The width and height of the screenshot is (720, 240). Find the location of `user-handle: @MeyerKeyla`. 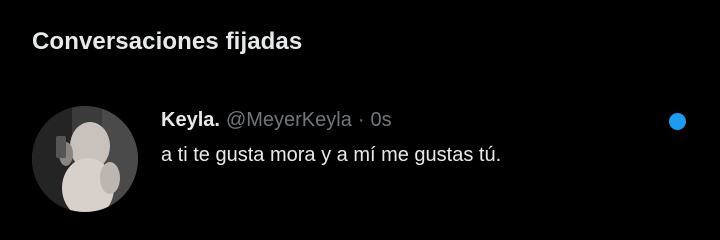

user-handle: @MeyerKeyla is located at coordinates (289, 120).